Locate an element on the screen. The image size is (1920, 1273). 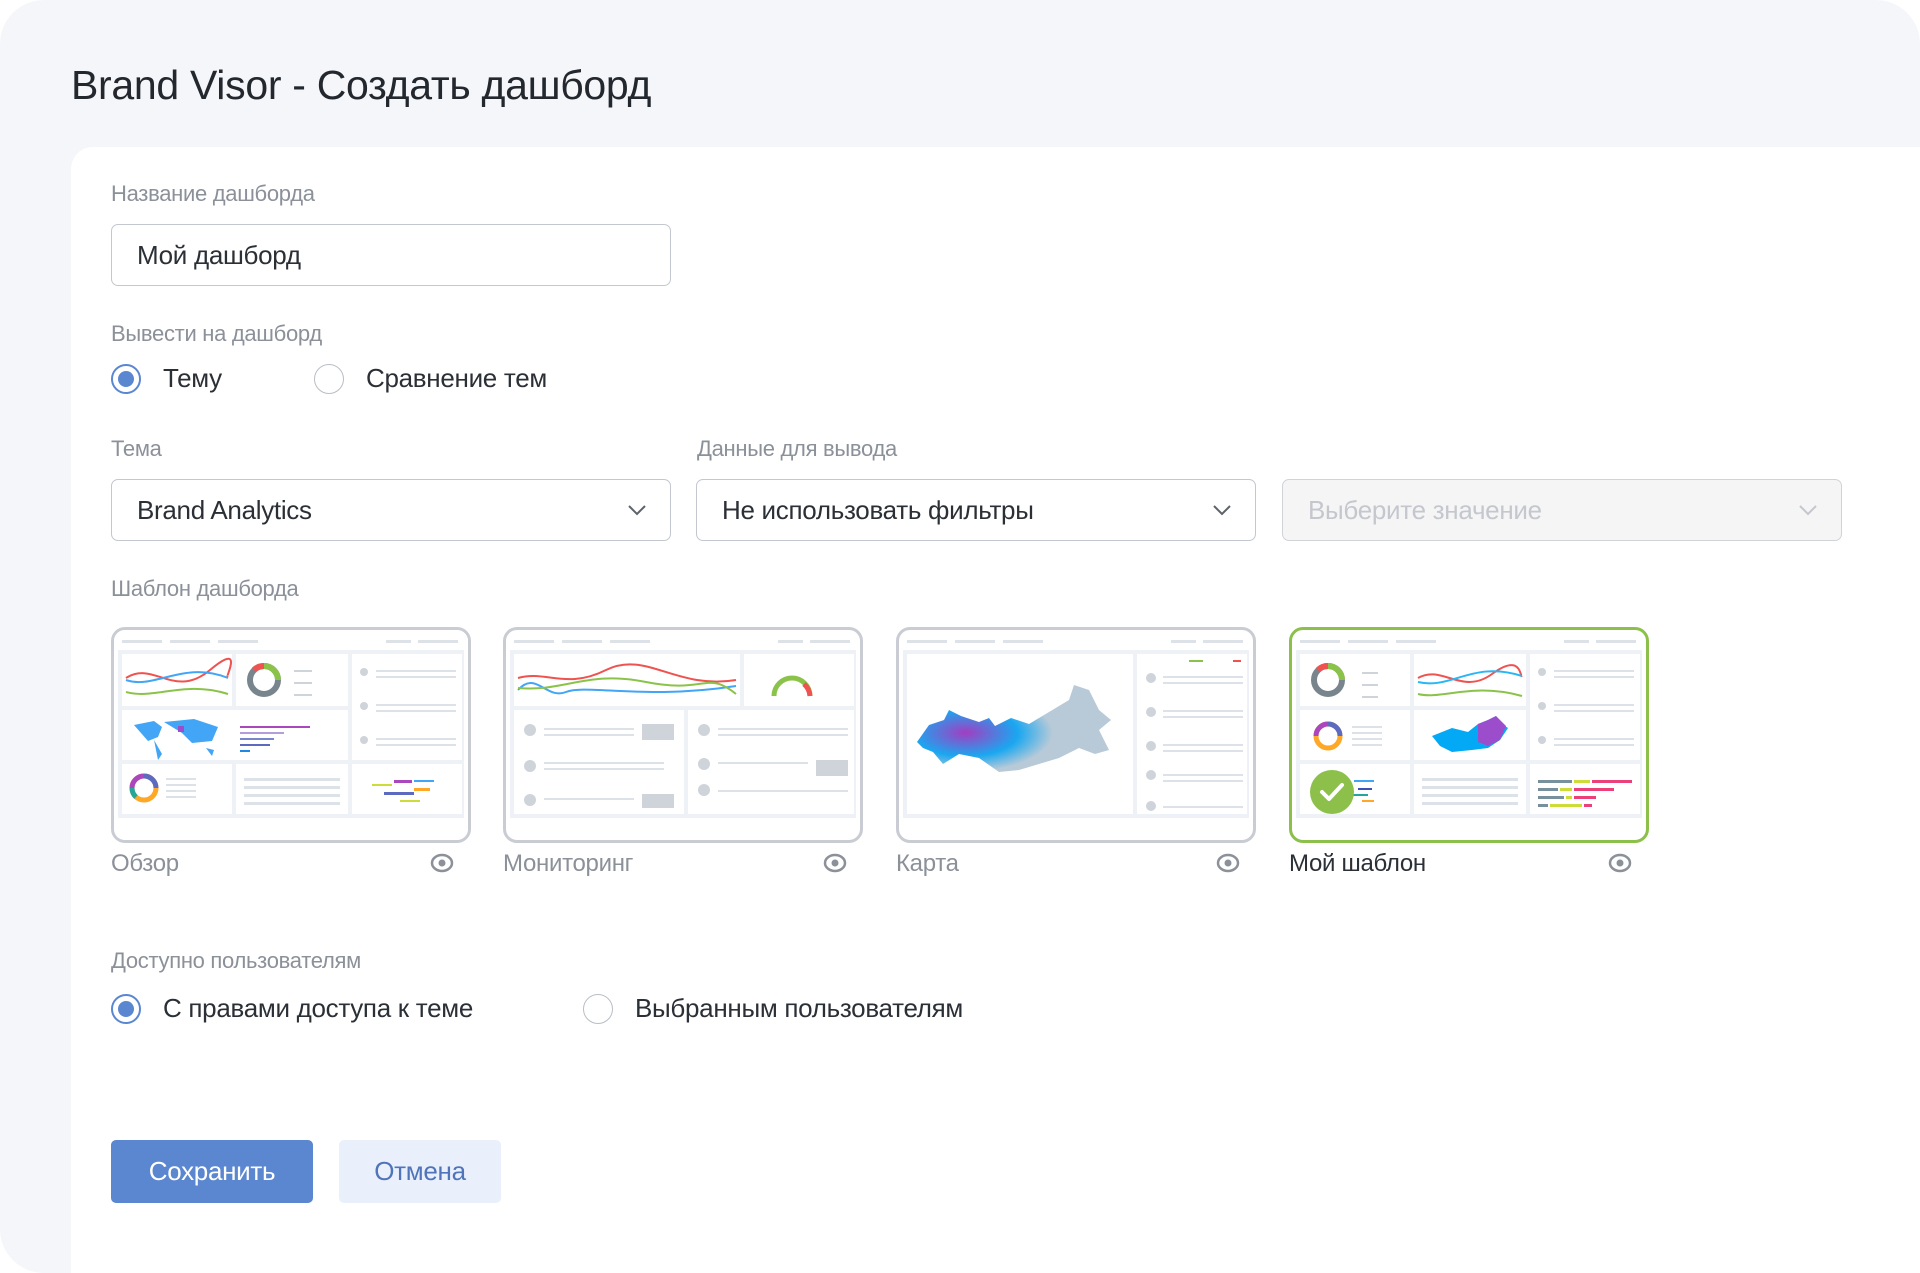
data-output-label: Данные для вывода is located at coordinates (797, 448).